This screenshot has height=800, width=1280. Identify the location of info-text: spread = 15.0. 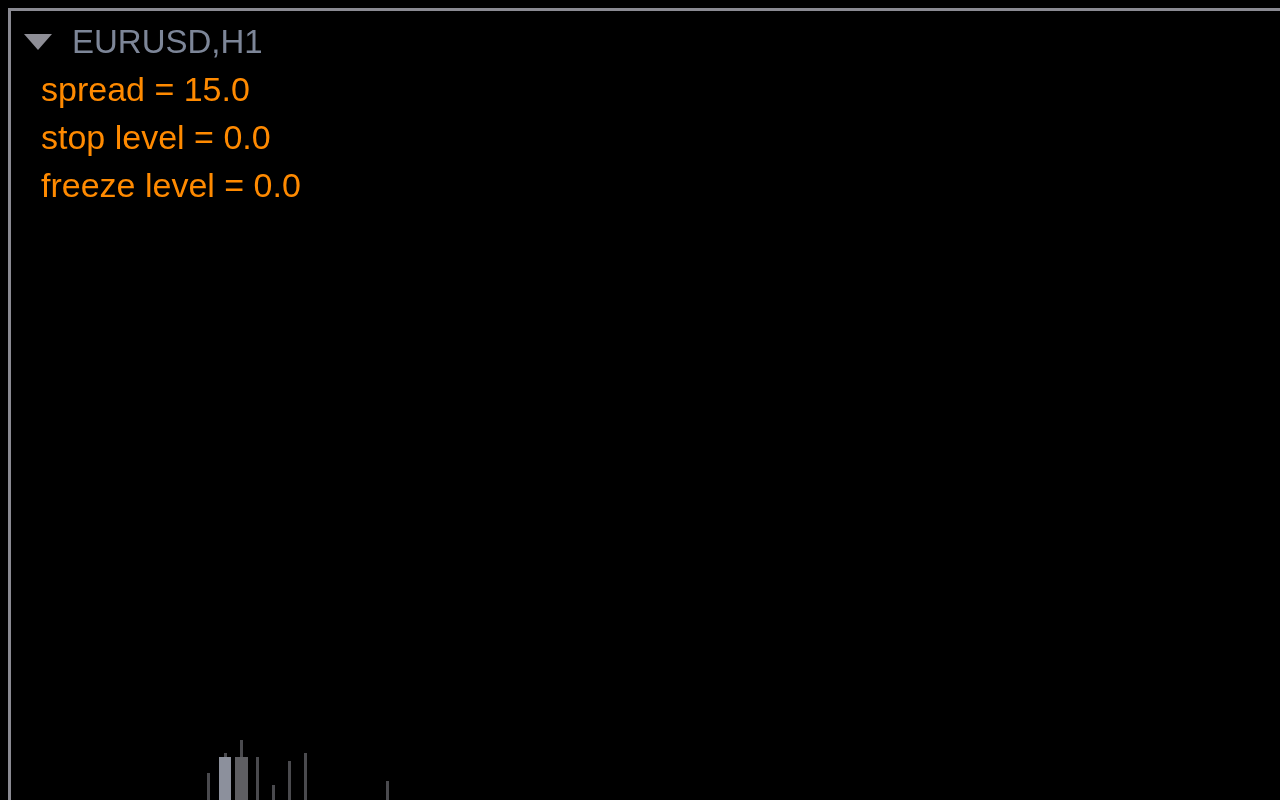
(145, 89).